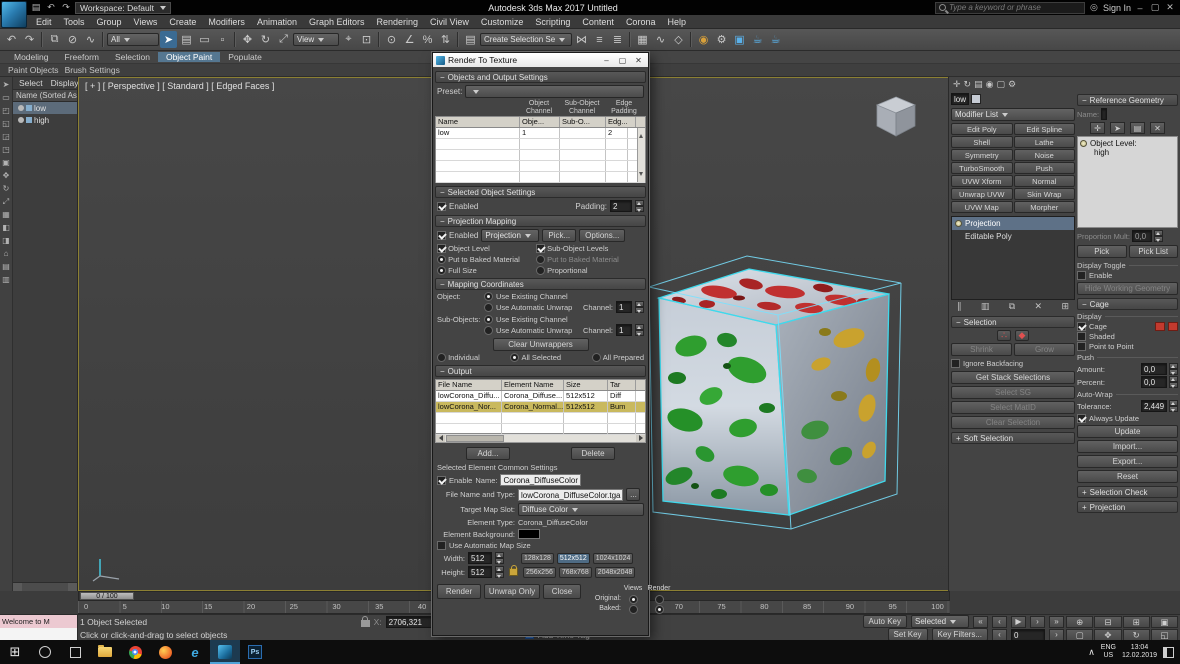  What do you see at coordinates (441, 270) in the screenshot?
I see `full-size-radio` at bounding box center [441, 270].